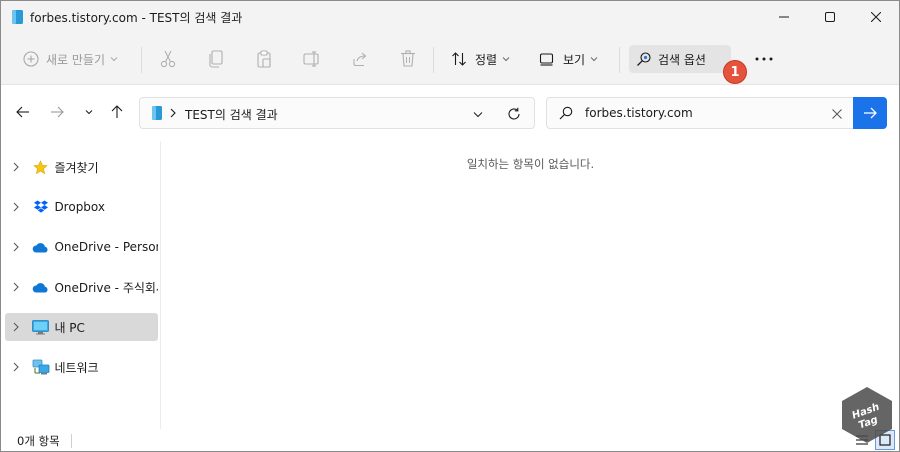 The image size is (900, 452). I want to click on refresh-icon, so click(514, 113).